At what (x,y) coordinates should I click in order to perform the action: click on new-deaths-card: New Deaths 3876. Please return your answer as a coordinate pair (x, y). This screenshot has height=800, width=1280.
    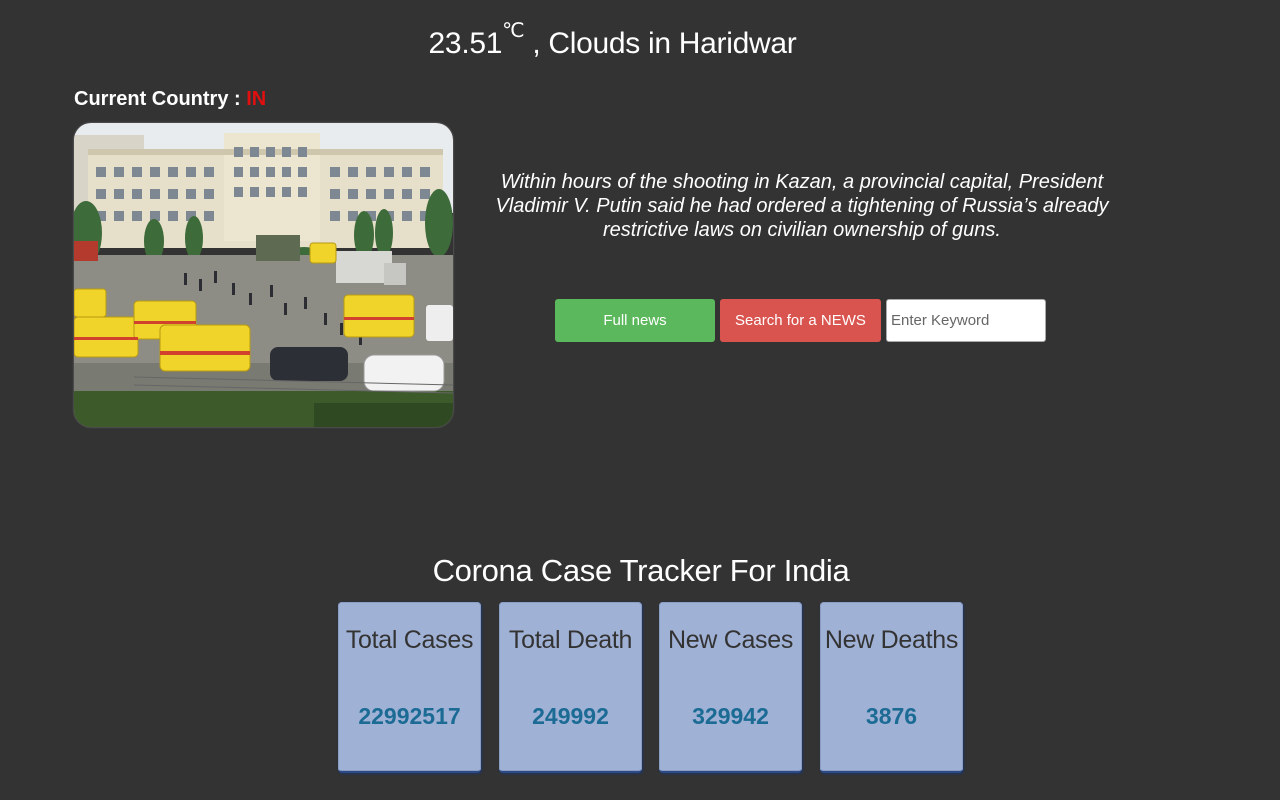
    Looking at the image, I should click on (891, 687).